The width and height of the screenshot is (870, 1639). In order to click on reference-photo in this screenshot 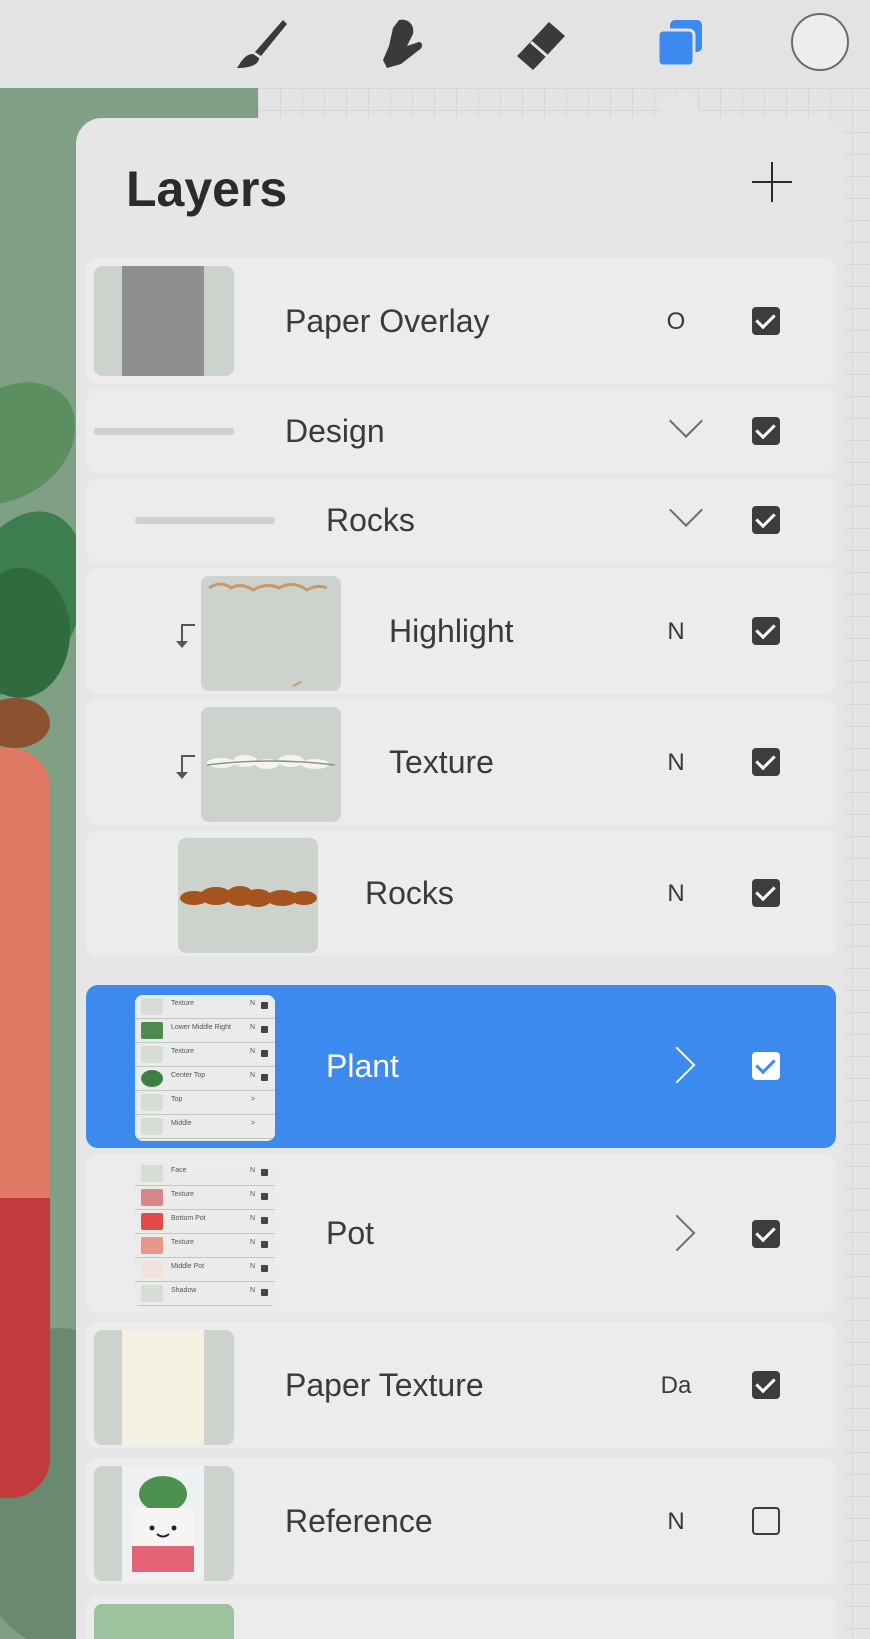, I will do `click(163, 1523)`.